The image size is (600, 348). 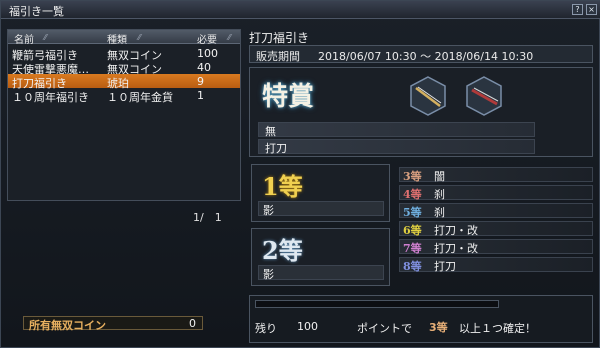 I want to click on second-prize-title: 2等, so click(x=282, y=250).